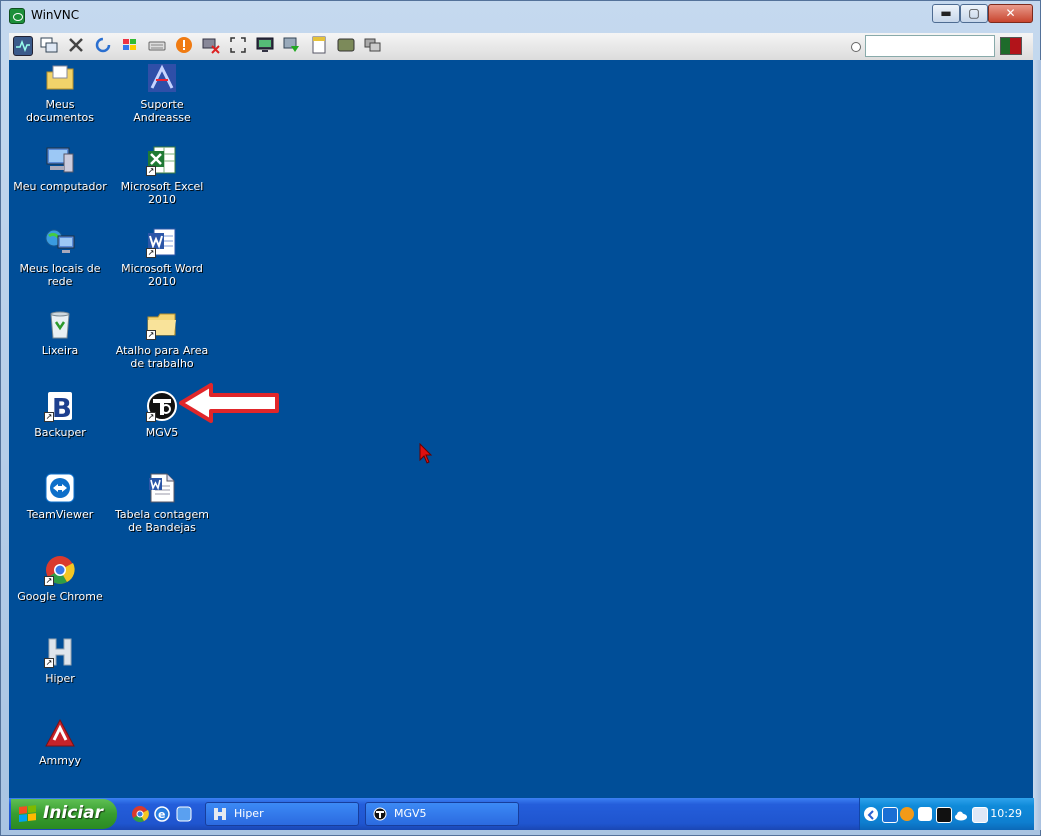  I want to click on tray-network-icon, so click(980, 815).